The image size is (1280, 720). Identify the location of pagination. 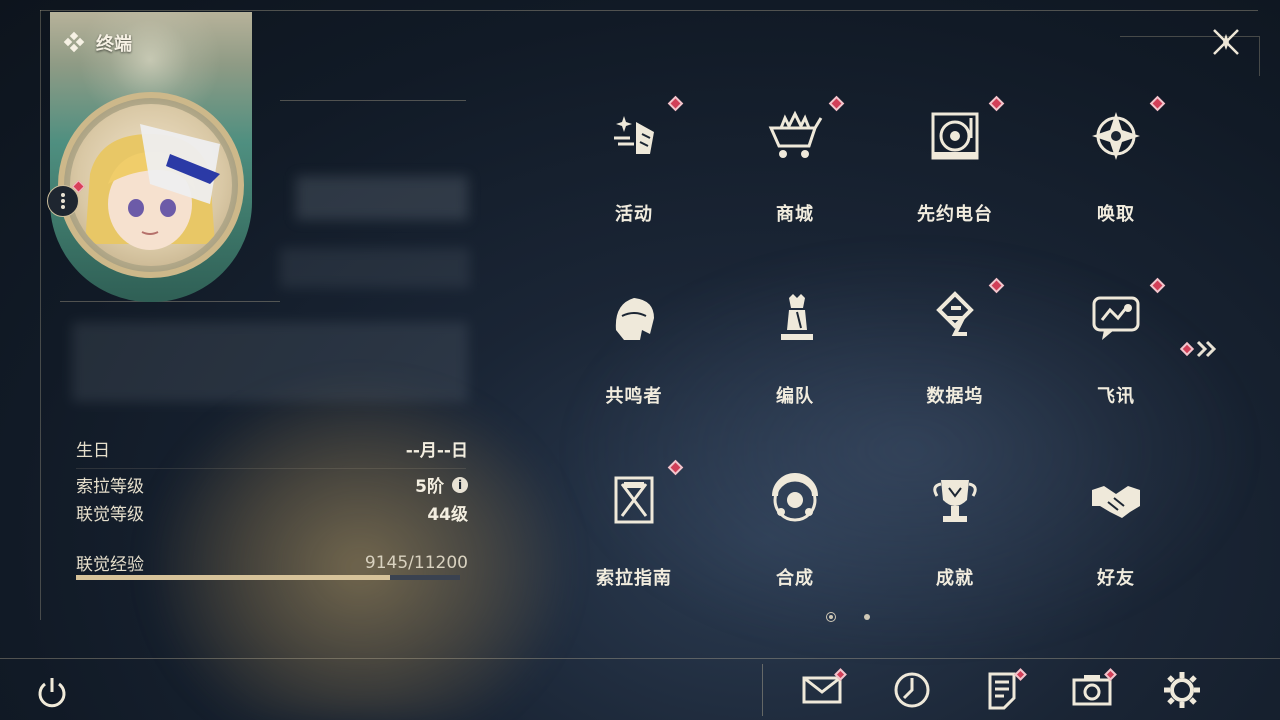
(848, 617).